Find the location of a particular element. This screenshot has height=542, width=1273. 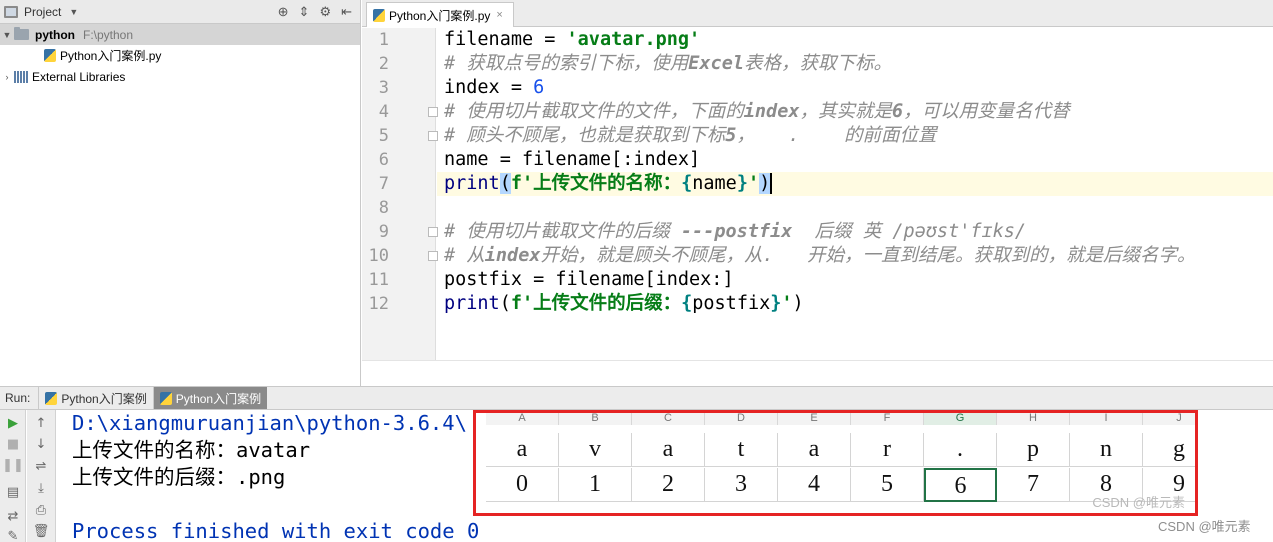

code-token: filename = is located at coordinates (505, 39).